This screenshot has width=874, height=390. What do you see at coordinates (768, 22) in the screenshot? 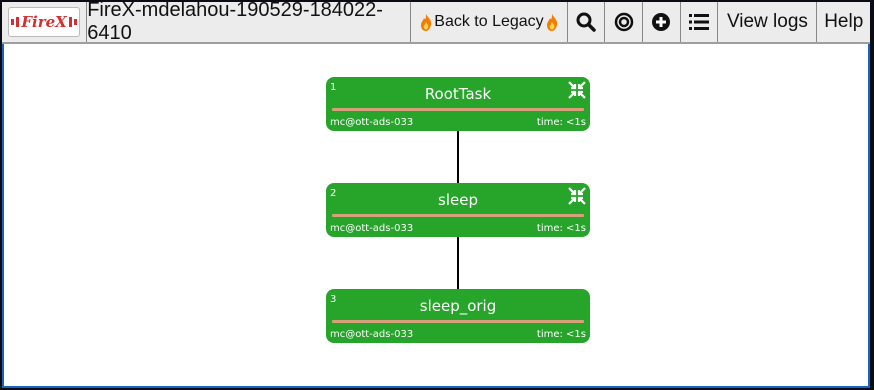
I see `view-logs-button: View logs` at bounding box center [768, 22].